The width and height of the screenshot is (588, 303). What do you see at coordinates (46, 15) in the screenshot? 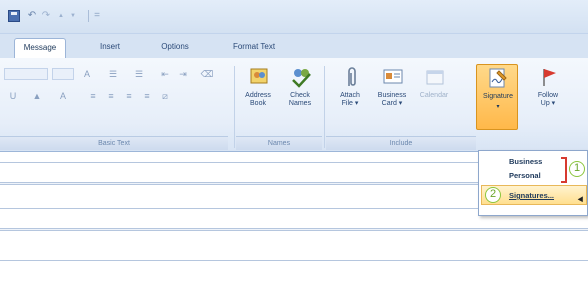
I see `redo-icon: ↷` at bounding box center [46, 15].